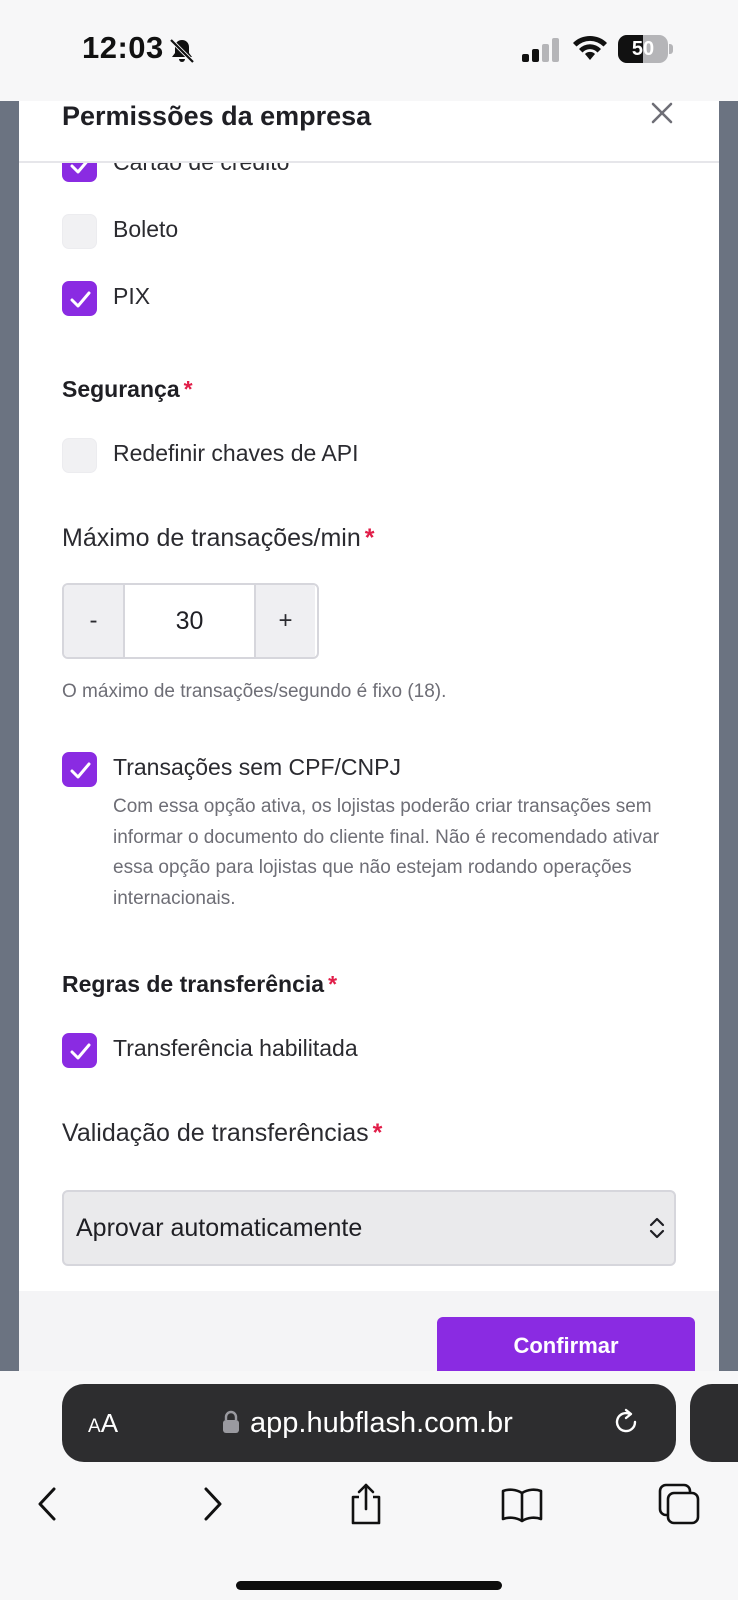 The image size is (738, 1600). Describe the element at coordinates (132, 296) in the screenshot. I see `pix-label: PIX` at that location.